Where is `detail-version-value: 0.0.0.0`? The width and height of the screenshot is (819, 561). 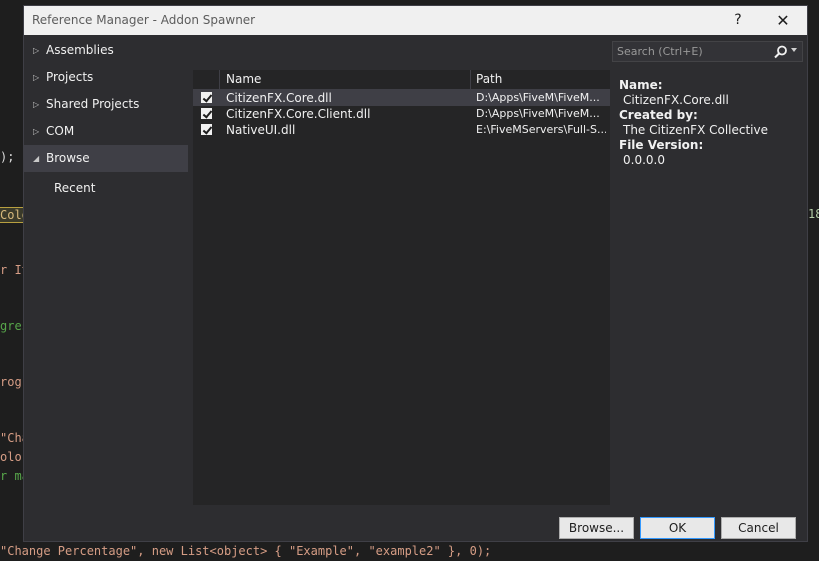
detail-version-value: 0.0.0.0 is located at coordinates (644, 160).